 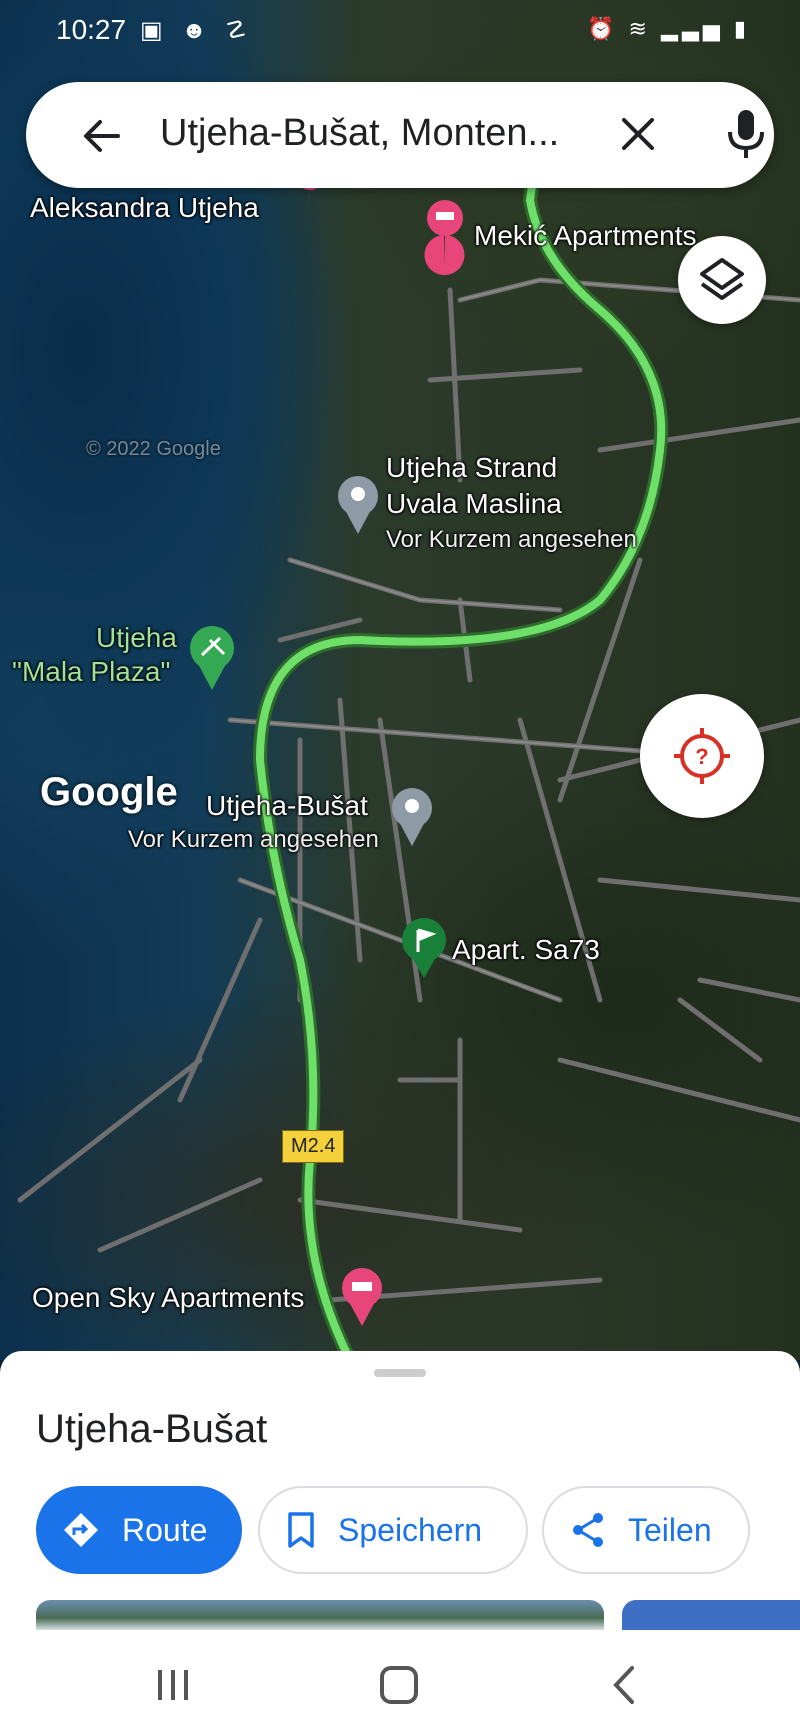 What do you see at coordinates (173, 1685) in the screenshot?
I see `recent-apps-icon` at bounding box center [173, 1685].